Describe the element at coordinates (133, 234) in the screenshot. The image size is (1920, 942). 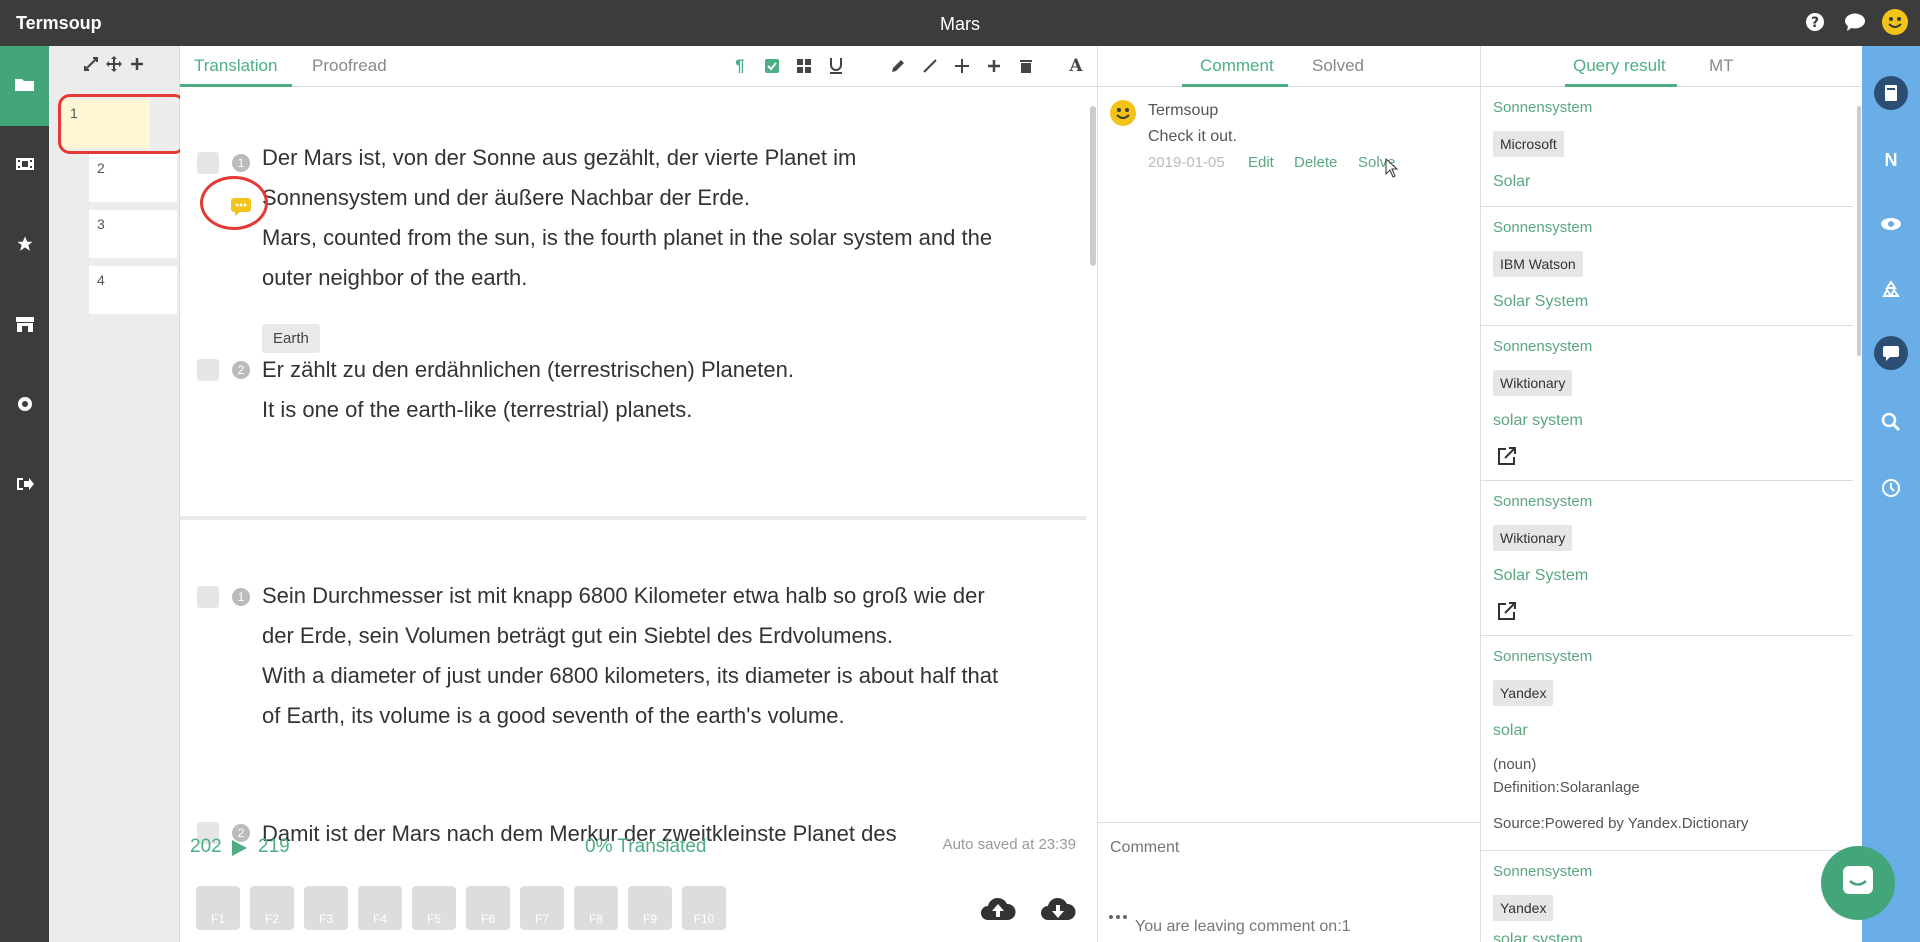
I see `segment-thumb-3: 3` at that location.